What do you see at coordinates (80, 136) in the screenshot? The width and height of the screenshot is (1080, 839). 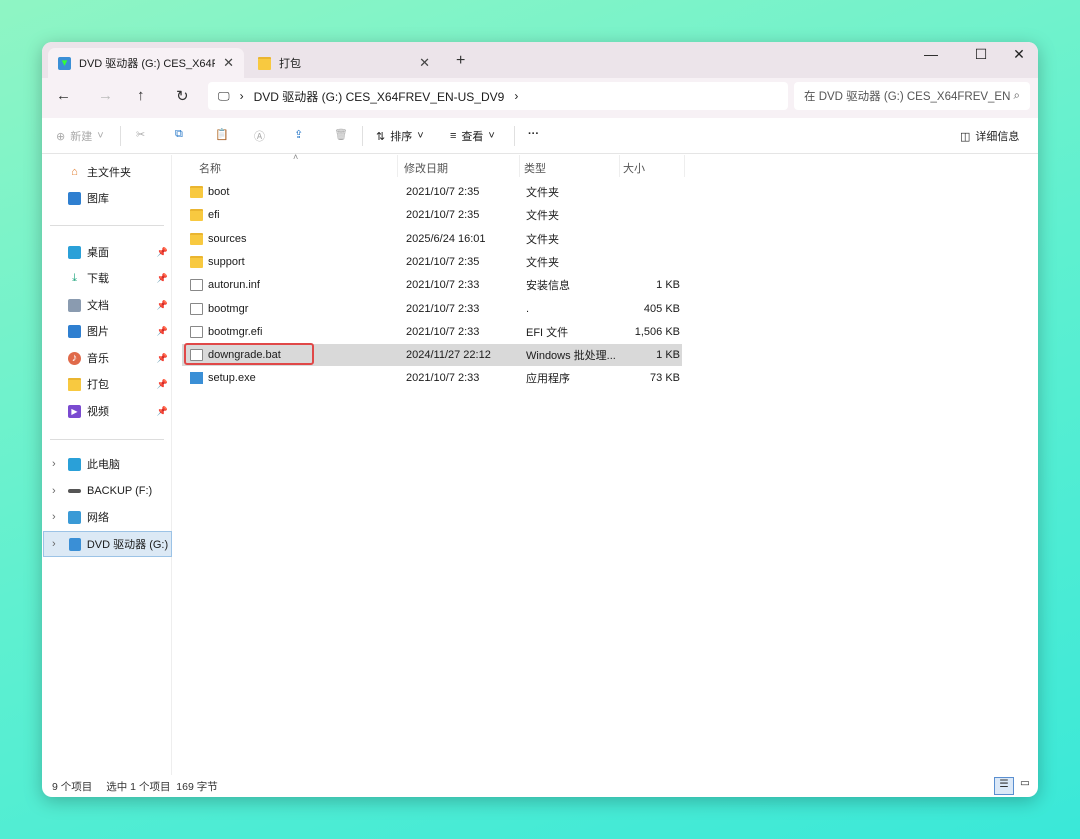 I see `new-button: ⊕ 新建 ˅` at bounding box center [80, 136].